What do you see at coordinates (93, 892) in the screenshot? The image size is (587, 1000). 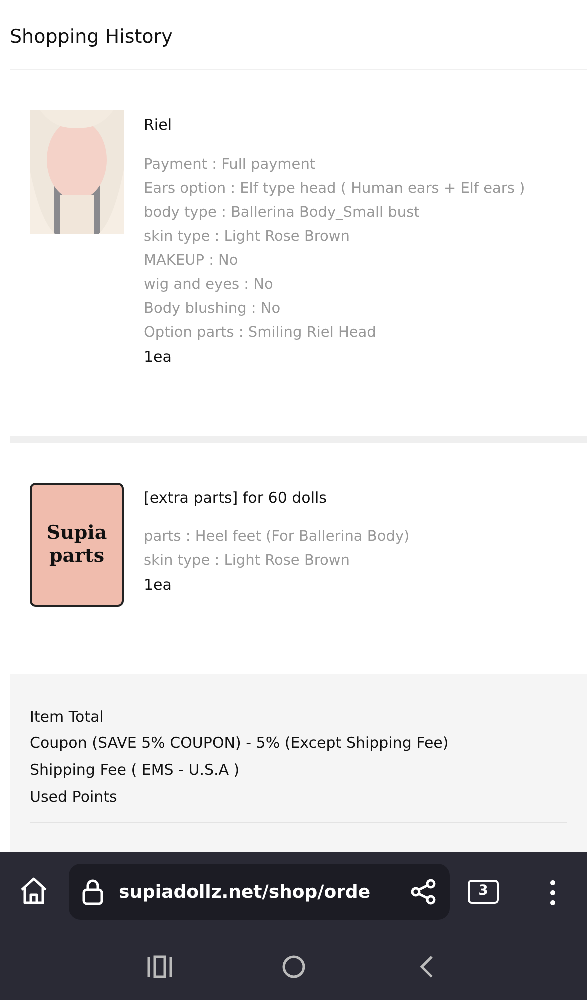 I see `lock-icon` at bounding box center [93, 892].